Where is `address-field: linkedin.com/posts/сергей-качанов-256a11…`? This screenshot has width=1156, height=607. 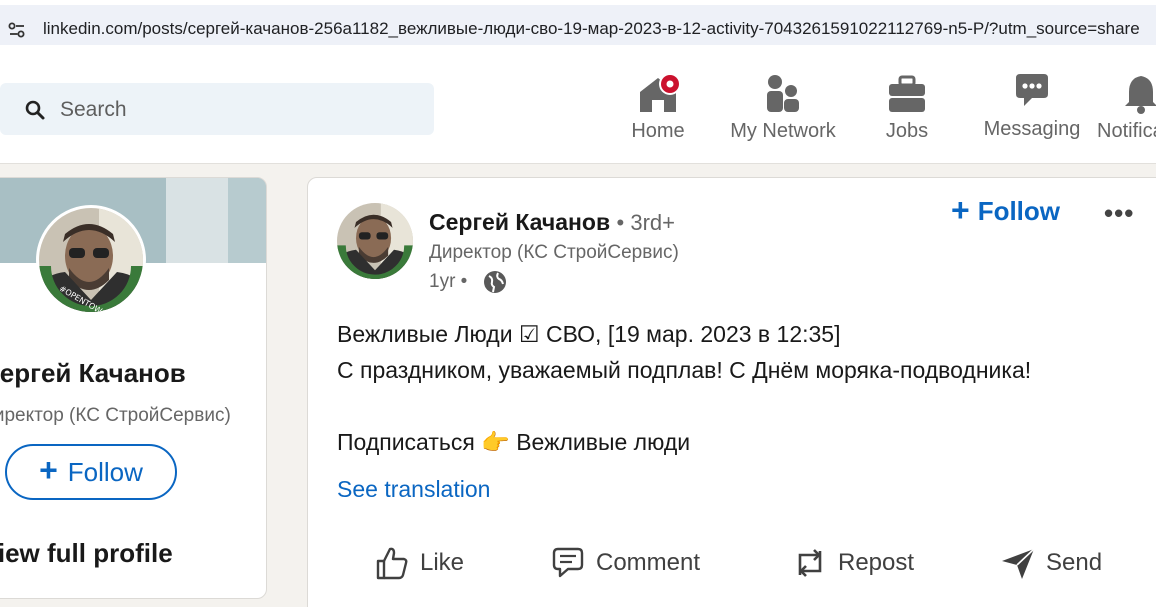
address-field: linkedin.com/posts/сергей-качанов-256a11… is located at coordinates (578, 25).